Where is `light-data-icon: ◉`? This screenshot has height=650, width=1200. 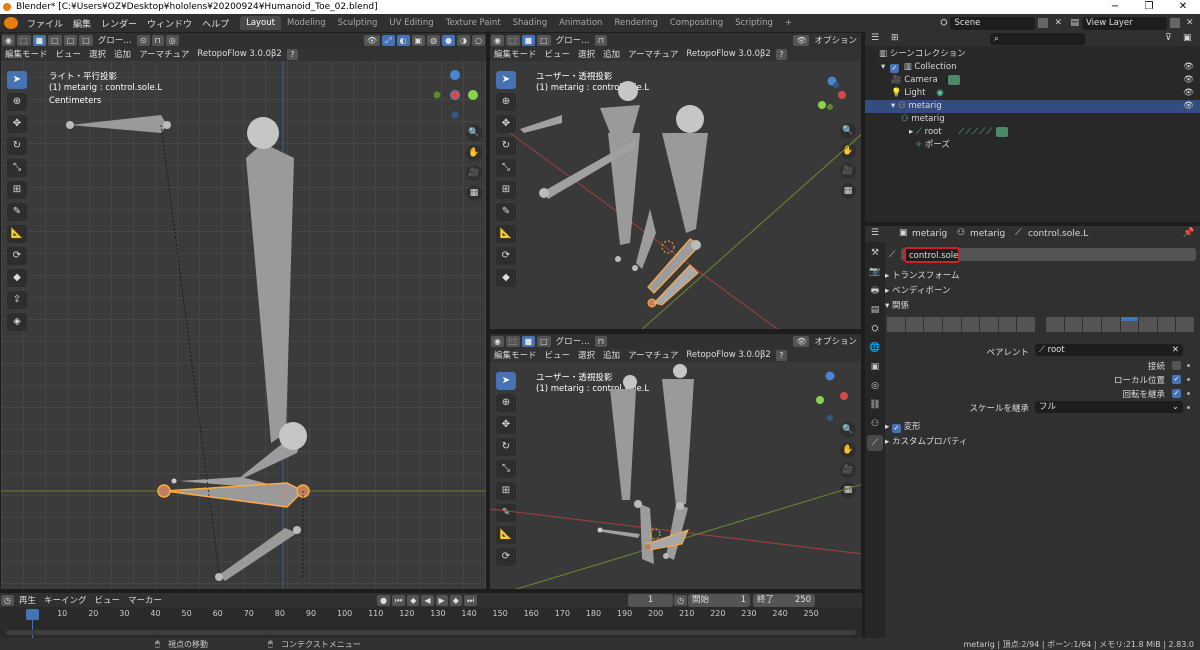 light-data-icon: ◉ is located at coordinates (939, 93).